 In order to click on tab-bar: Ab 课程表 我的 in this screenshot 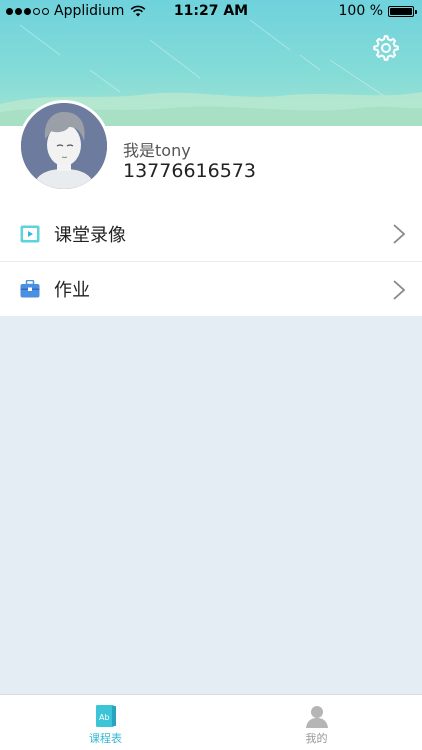, I will do `click(211, 722)`.